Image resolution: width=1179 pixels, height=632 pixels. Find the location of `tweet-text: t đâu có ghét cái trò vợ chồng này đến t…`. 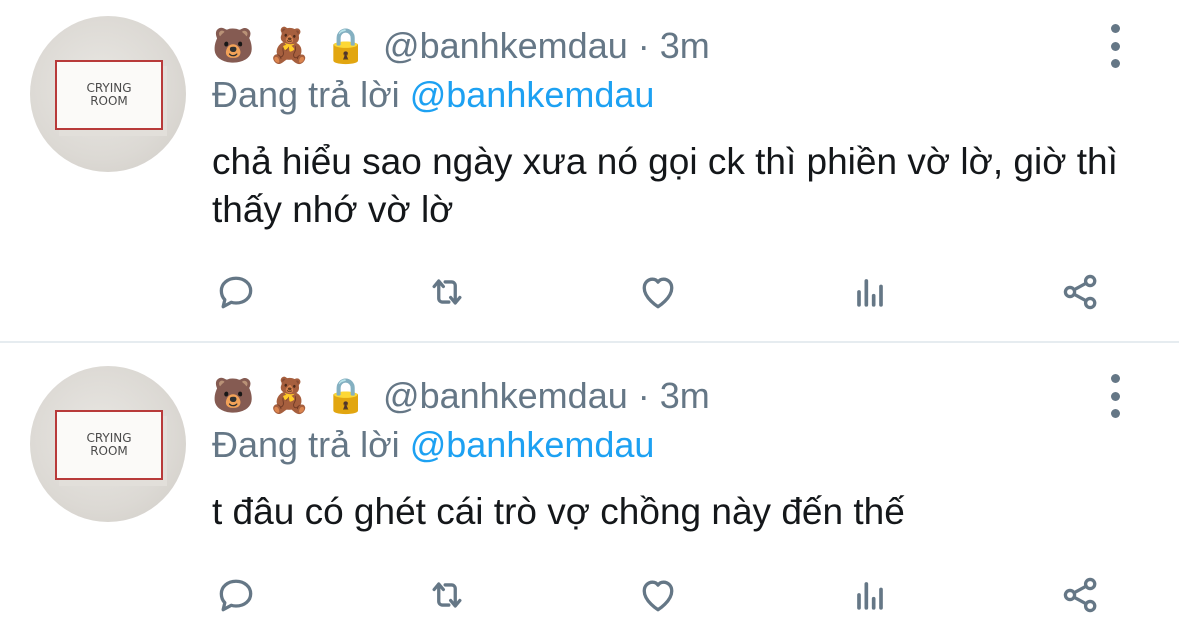

tweet-text: t đâu có ghét cái trò vợ chồng này đến t… is located at coordinates (558, 511).